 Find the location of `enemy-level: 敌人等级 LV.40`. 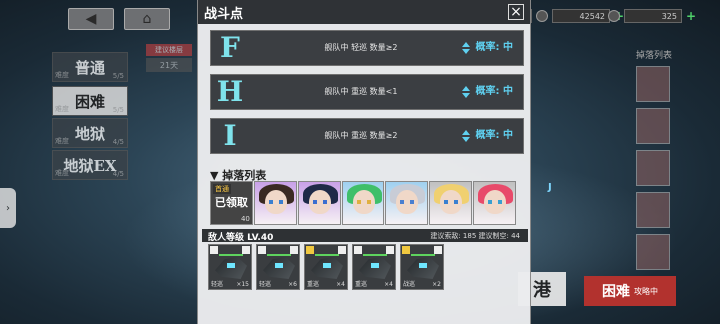

enemy-level: 敌人等级 LV.40 is located at coordinates (241, 238).